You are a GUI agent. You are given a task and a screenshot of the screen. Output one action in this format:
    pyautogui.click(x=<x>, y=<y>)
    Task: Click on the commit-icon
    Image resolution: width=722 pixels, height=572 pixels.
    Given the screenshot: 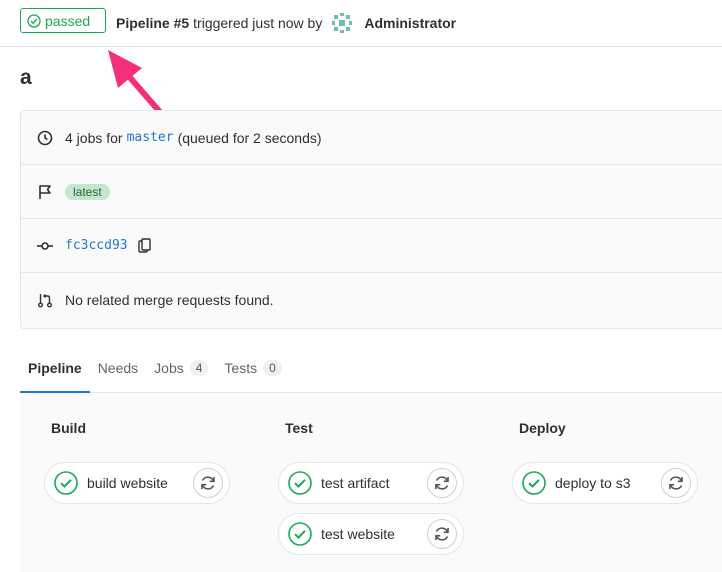 What is the action you would take?
    pyautogui.click(x=45, y=246)
    